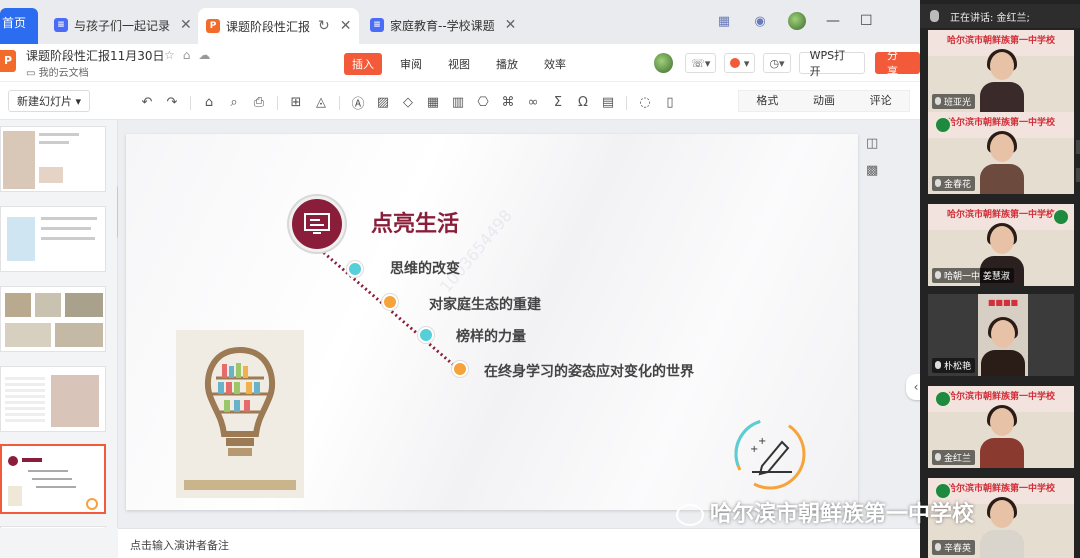 The height and width of the screenshot is (558, 1080). I want to click on participant-name: 朴松艳, so click(954, 365).